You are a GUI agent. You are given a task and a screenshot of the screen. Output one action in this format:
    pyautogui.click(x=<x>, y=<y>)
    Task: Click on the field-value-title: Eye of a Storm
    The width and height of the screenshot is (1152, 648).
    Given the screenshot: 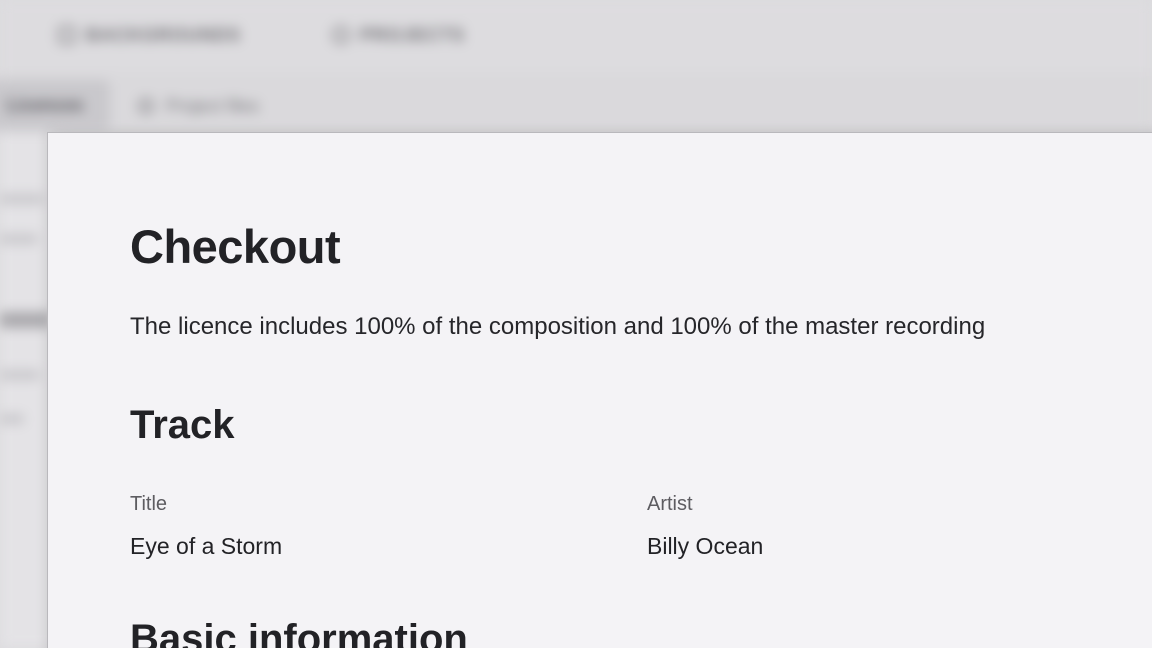 What is the action you would take?
    pyautogui.click(x=206, y=546)
    